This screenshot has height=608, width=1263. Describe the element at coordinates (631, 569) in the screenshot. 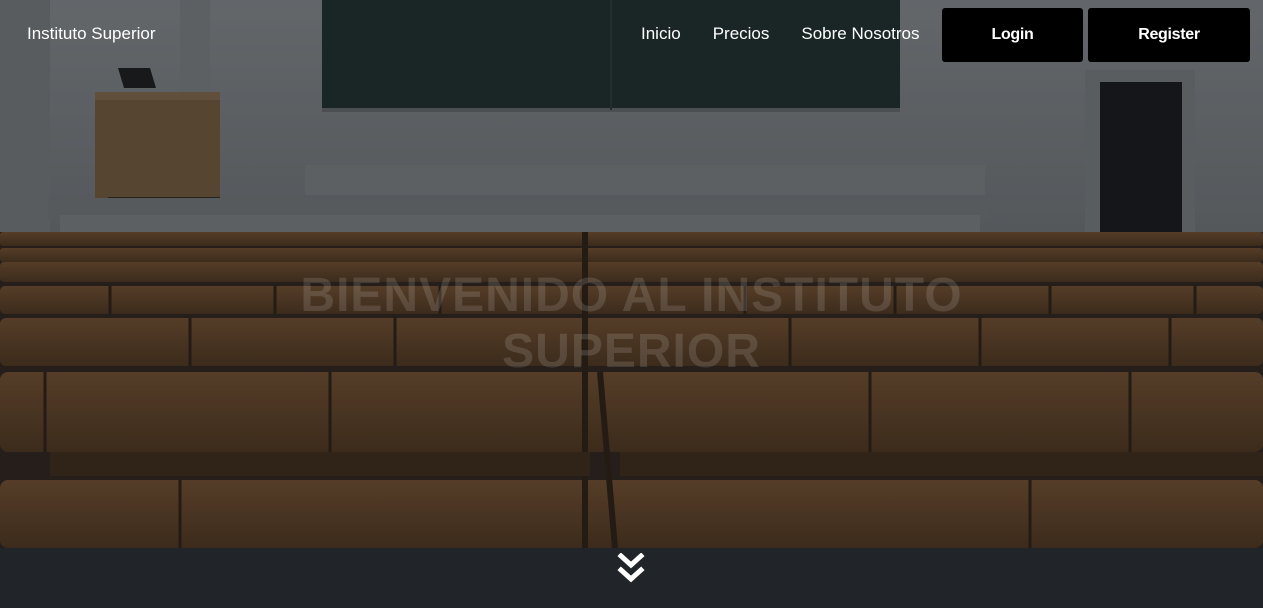

I see `double-chevron-down-icon` at that location.